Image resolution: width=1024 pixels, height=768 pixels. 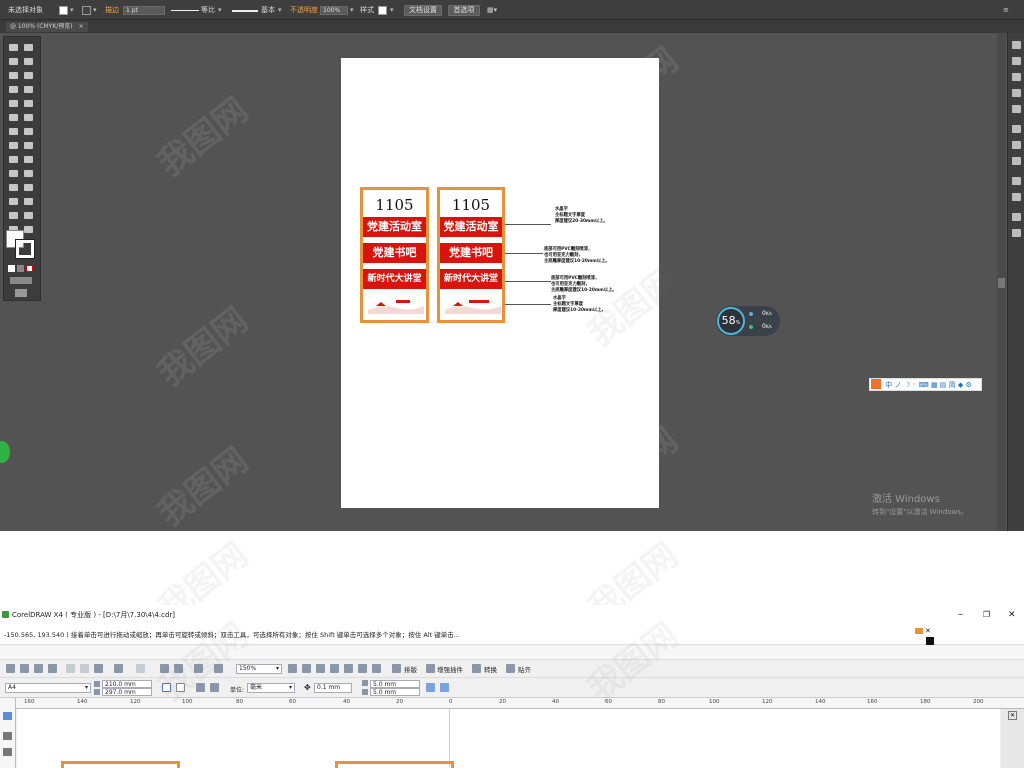 I want to click on mesh-tool-icon, so click(x=13, y=173).